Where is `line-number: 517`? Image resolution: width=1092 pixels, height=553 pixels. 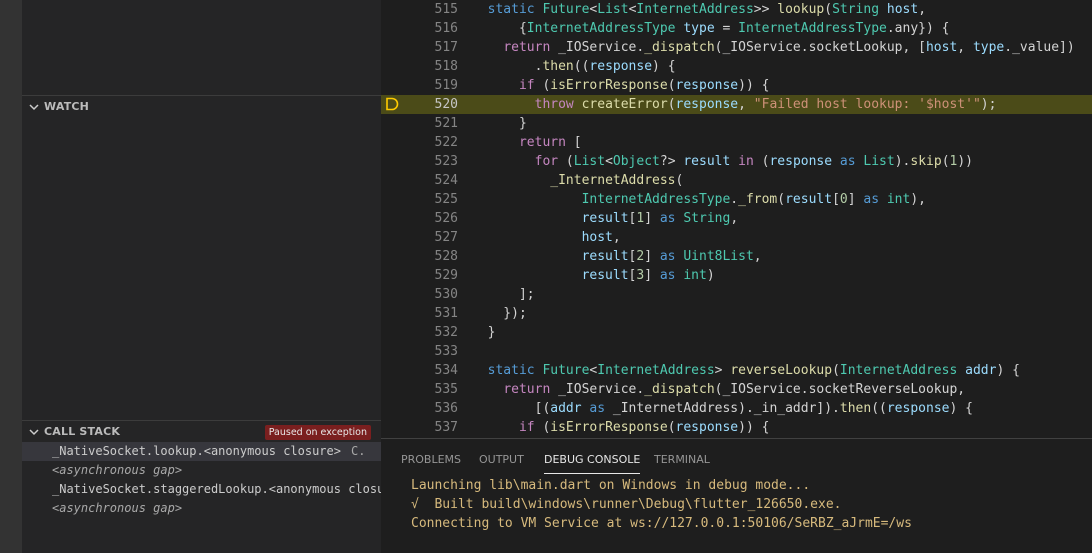
line-number: 517 is located at coordinates (419, 47).